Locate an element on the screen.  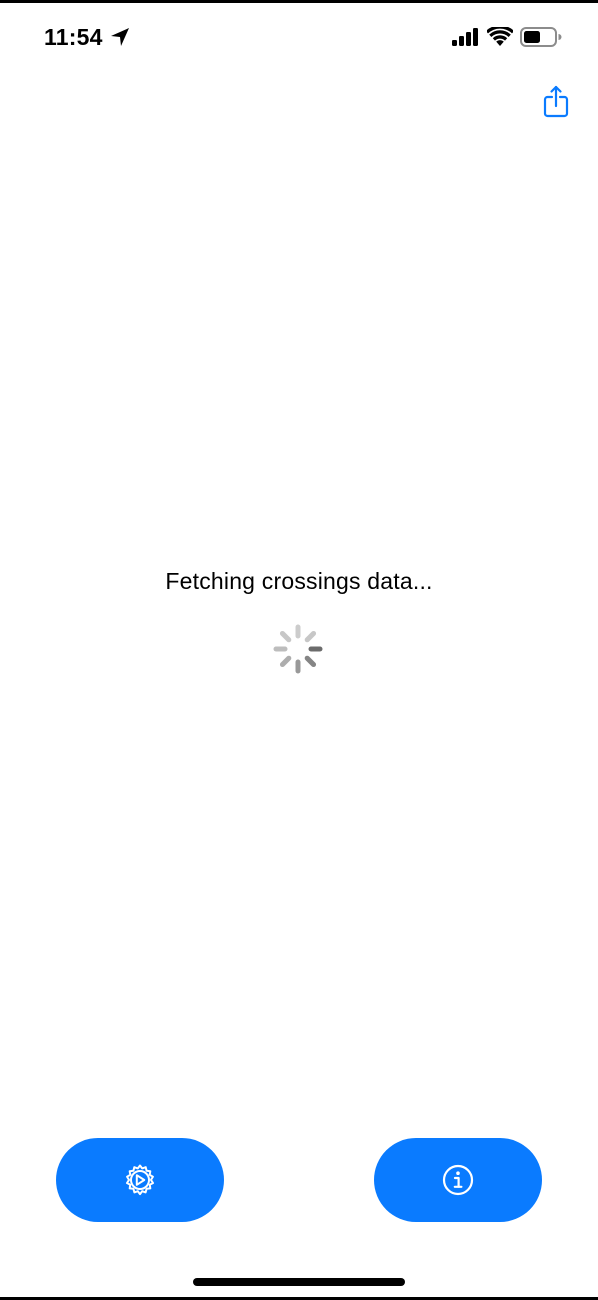
share-button is located at coordinates (556, 101).